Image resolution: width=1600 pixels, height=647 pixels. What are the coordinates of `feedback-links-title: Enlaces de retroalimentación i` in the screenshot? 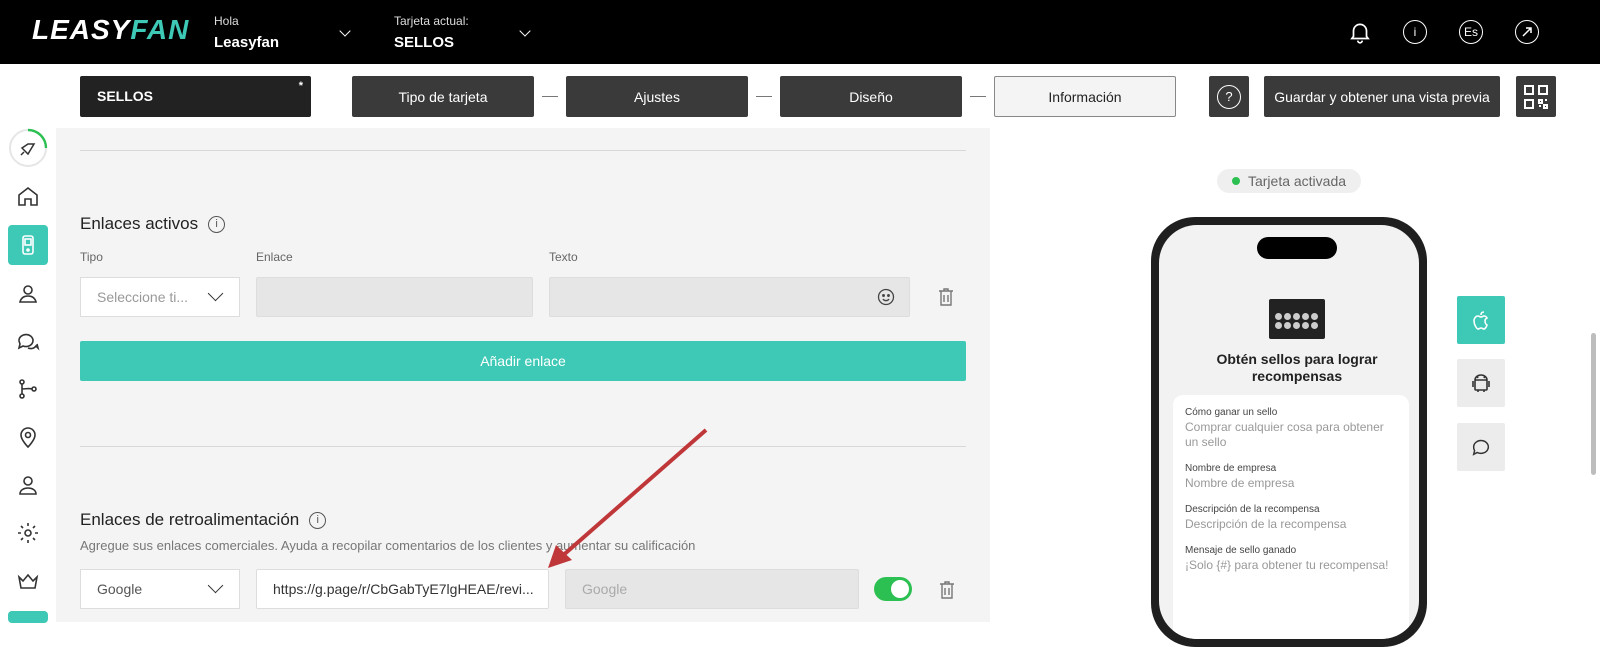 It's located at (203, 520).